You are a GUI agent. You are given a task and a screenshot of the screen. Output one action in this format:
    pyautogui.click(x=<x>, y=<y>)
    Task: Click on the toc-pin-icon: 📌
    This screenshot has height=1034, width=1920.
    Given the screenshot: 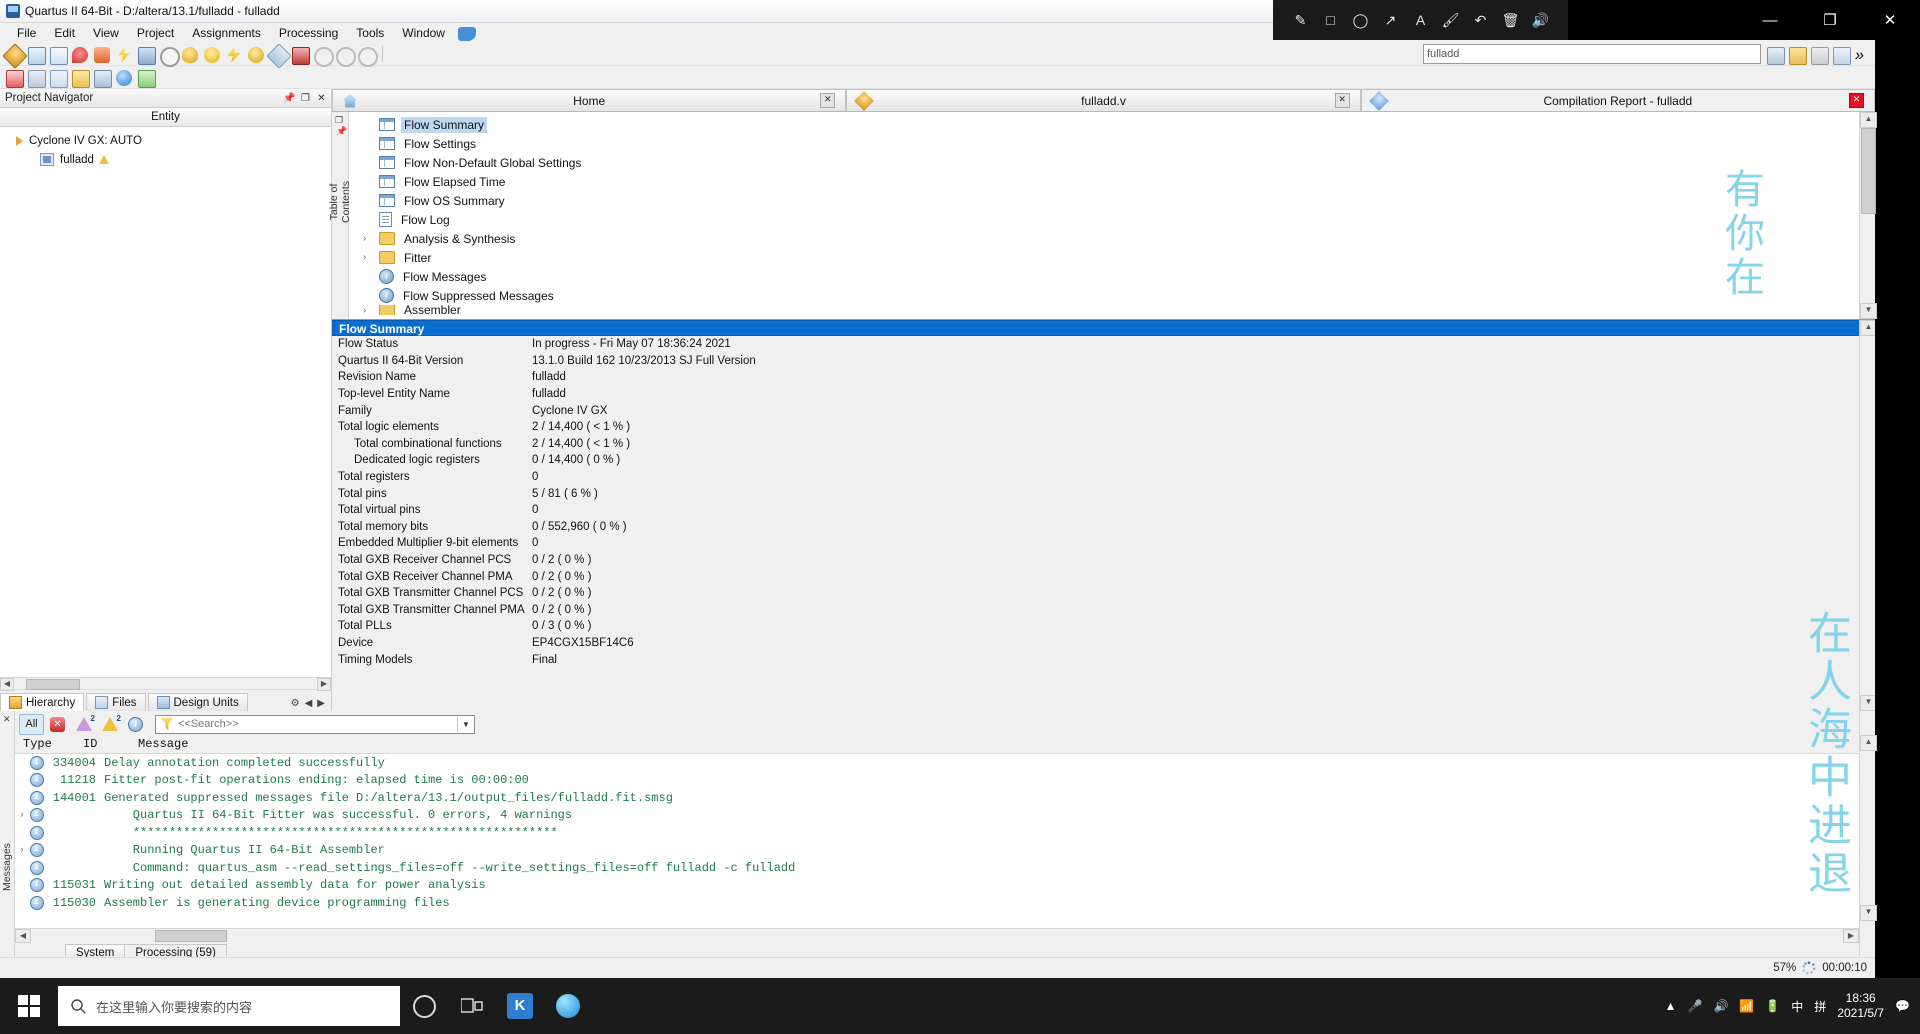 What is the action you would take?
    pyautogui.click(x=341, y=131)
    